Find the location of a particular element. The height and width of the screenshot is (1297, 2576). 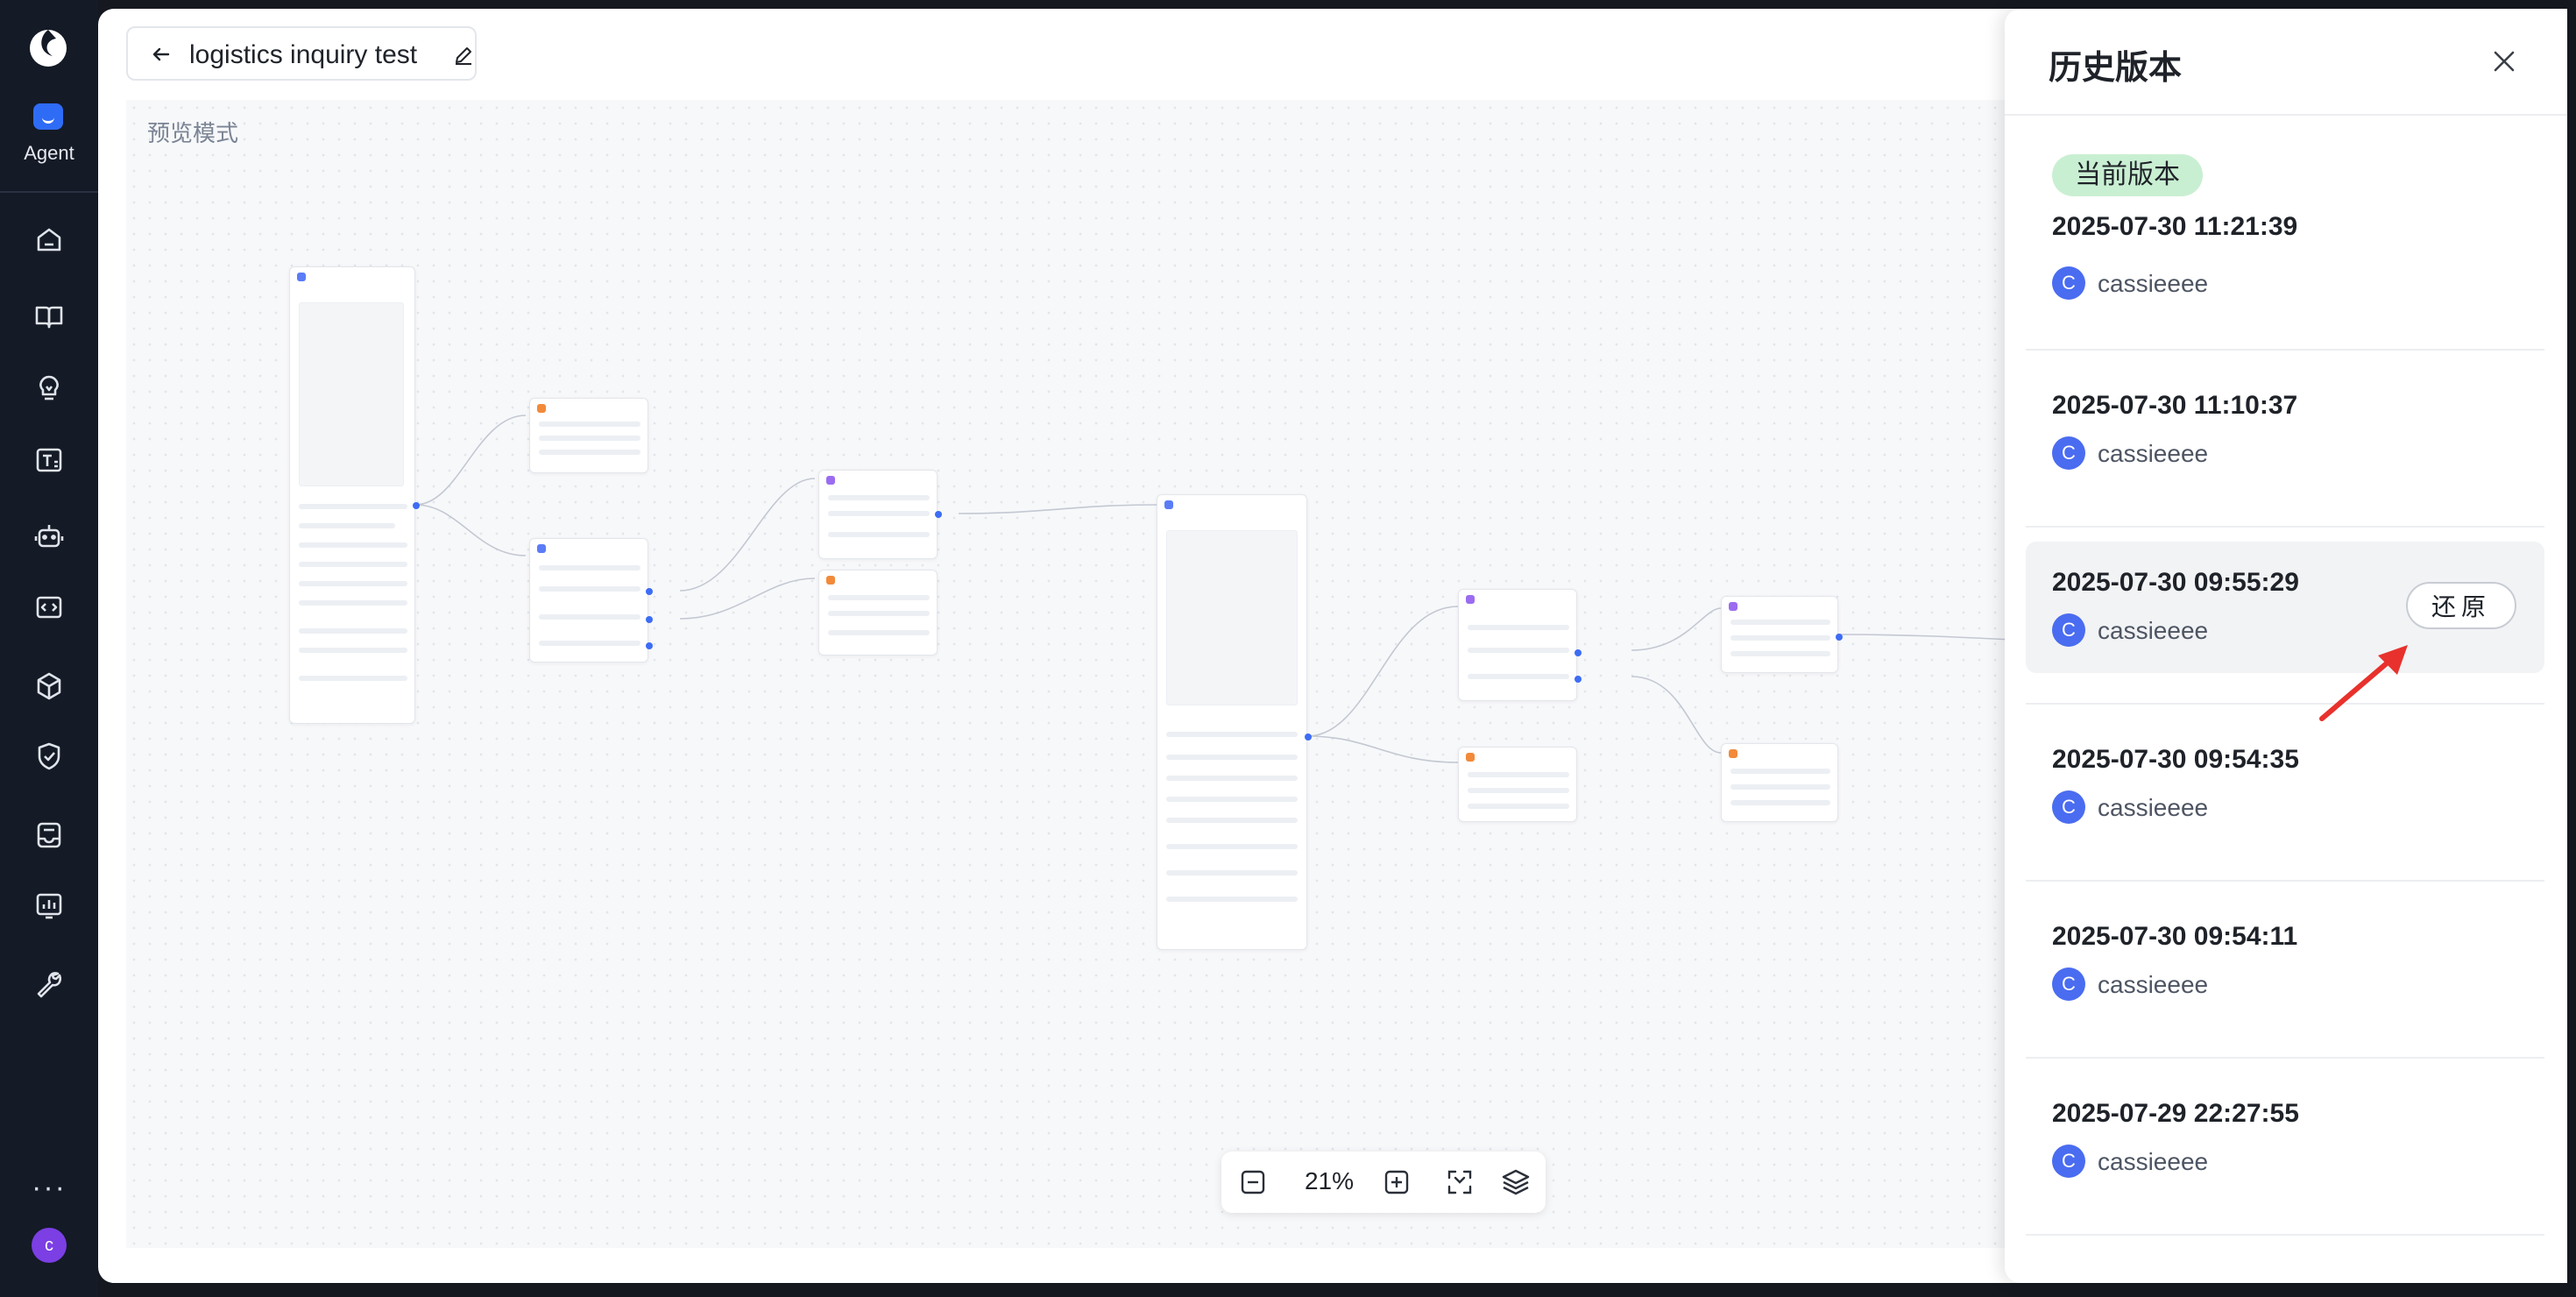

version-time: 2025-07-30 09:55:29 is located at coordinates (2175, 582).